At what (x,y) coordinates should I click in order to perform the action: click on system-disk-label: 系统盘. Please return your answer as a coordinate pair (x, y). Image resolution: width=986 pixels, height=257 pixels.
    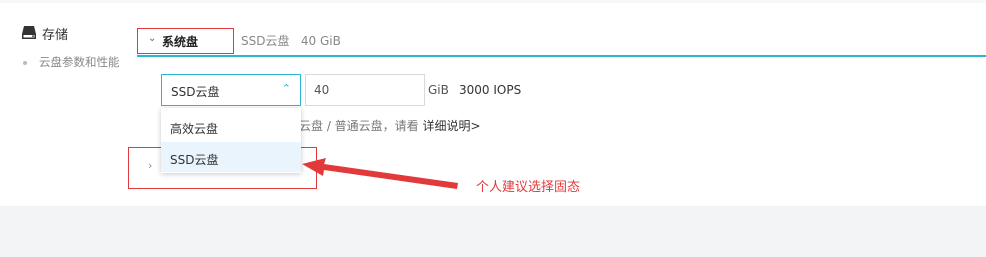
    Looking at the image, I should click on (180, 41).